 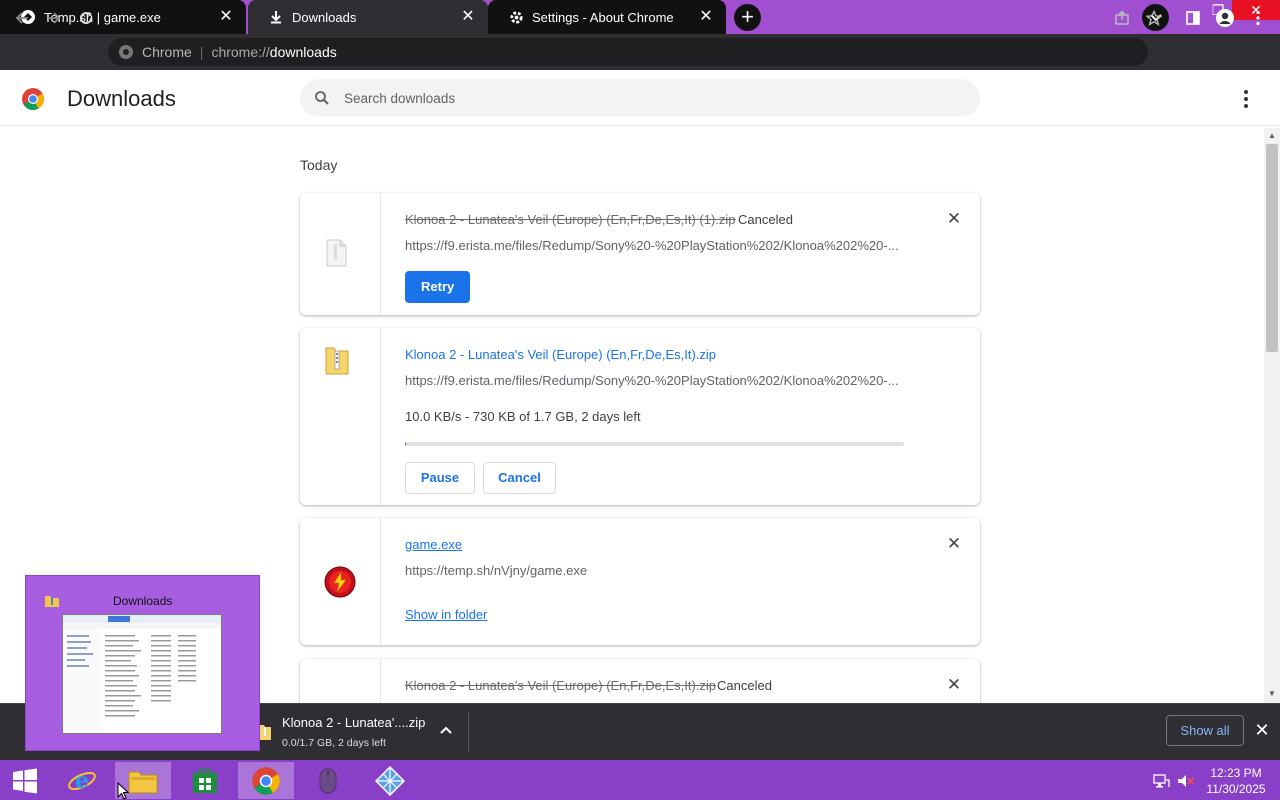 I want to click on taskbar-store, so click(x=205, y=780).